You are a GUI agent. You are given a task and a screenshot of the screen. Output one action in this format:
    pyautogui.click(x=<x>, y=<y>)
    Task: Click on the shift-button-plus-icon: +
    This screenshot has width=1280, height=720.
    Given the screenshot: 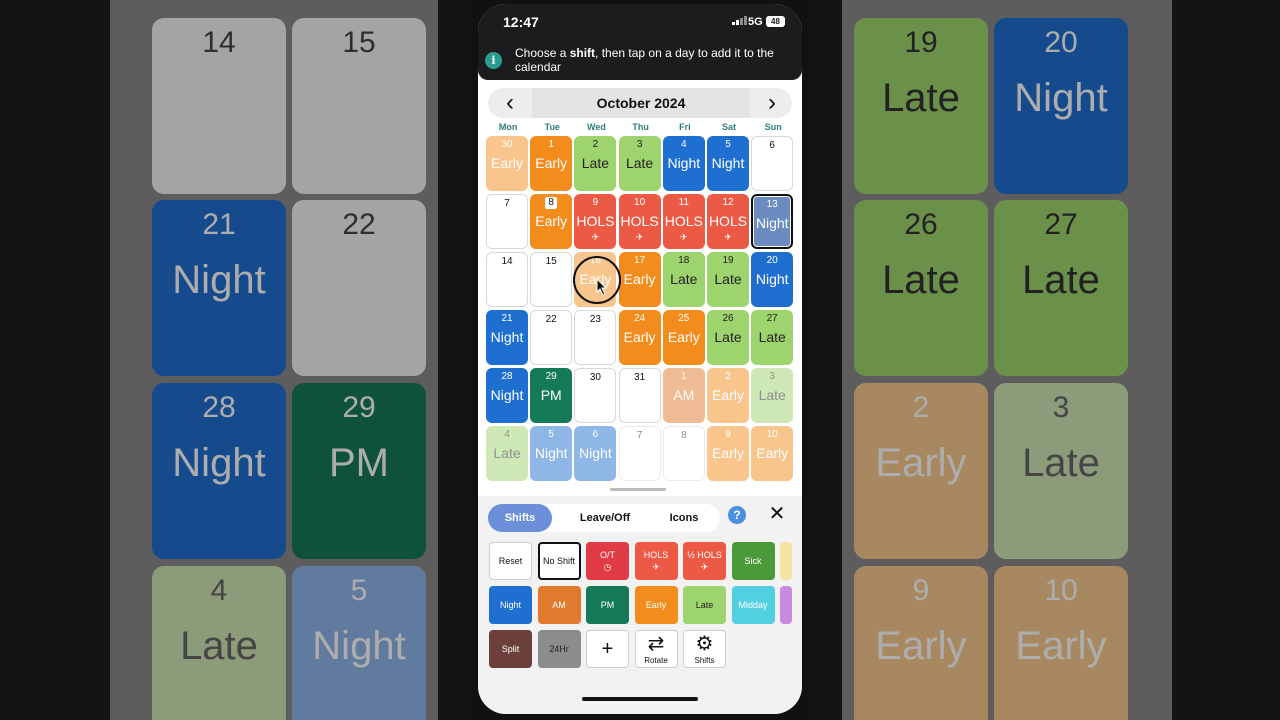 What is the action you would take?
    pyautogui.click(x=607, y=649)
    